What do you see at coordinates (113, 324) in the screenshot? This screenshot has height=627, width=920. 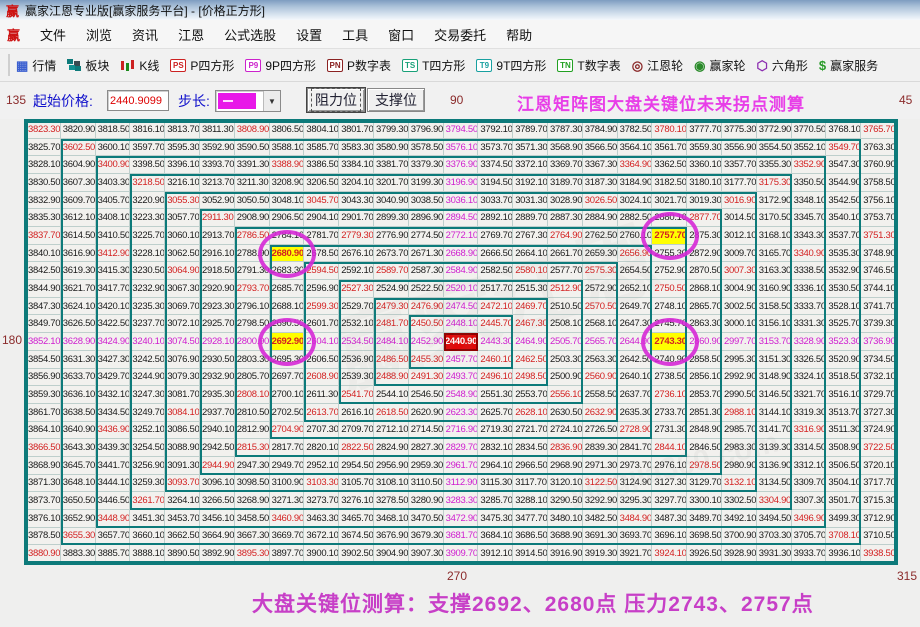 I see `matrix-cell: 3422.50` at bounding box center [113, 324].